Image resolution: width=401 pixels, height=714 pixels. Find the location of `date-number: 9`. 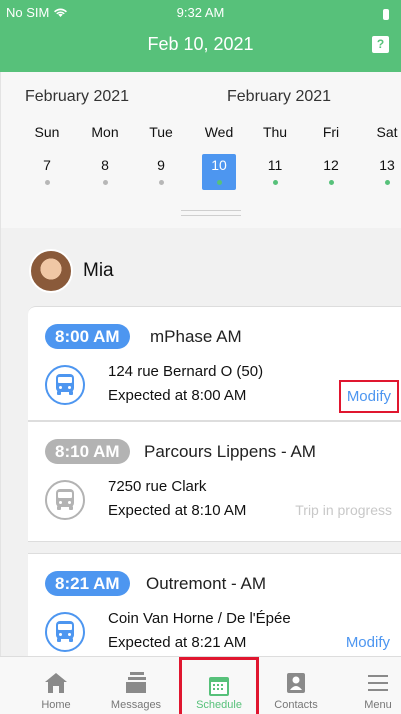

date-number: 9 is located at coordinates (161, 165).